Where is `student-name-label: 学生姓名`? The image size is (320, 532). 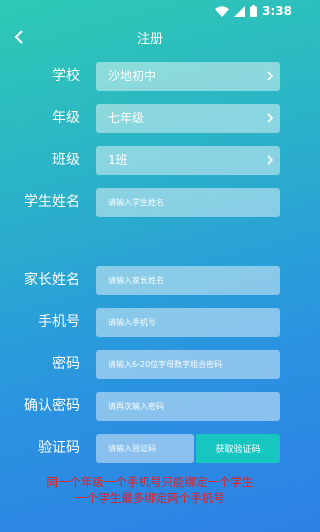 student-name-label: 学生姓名 is located at coordinates (52, 202).